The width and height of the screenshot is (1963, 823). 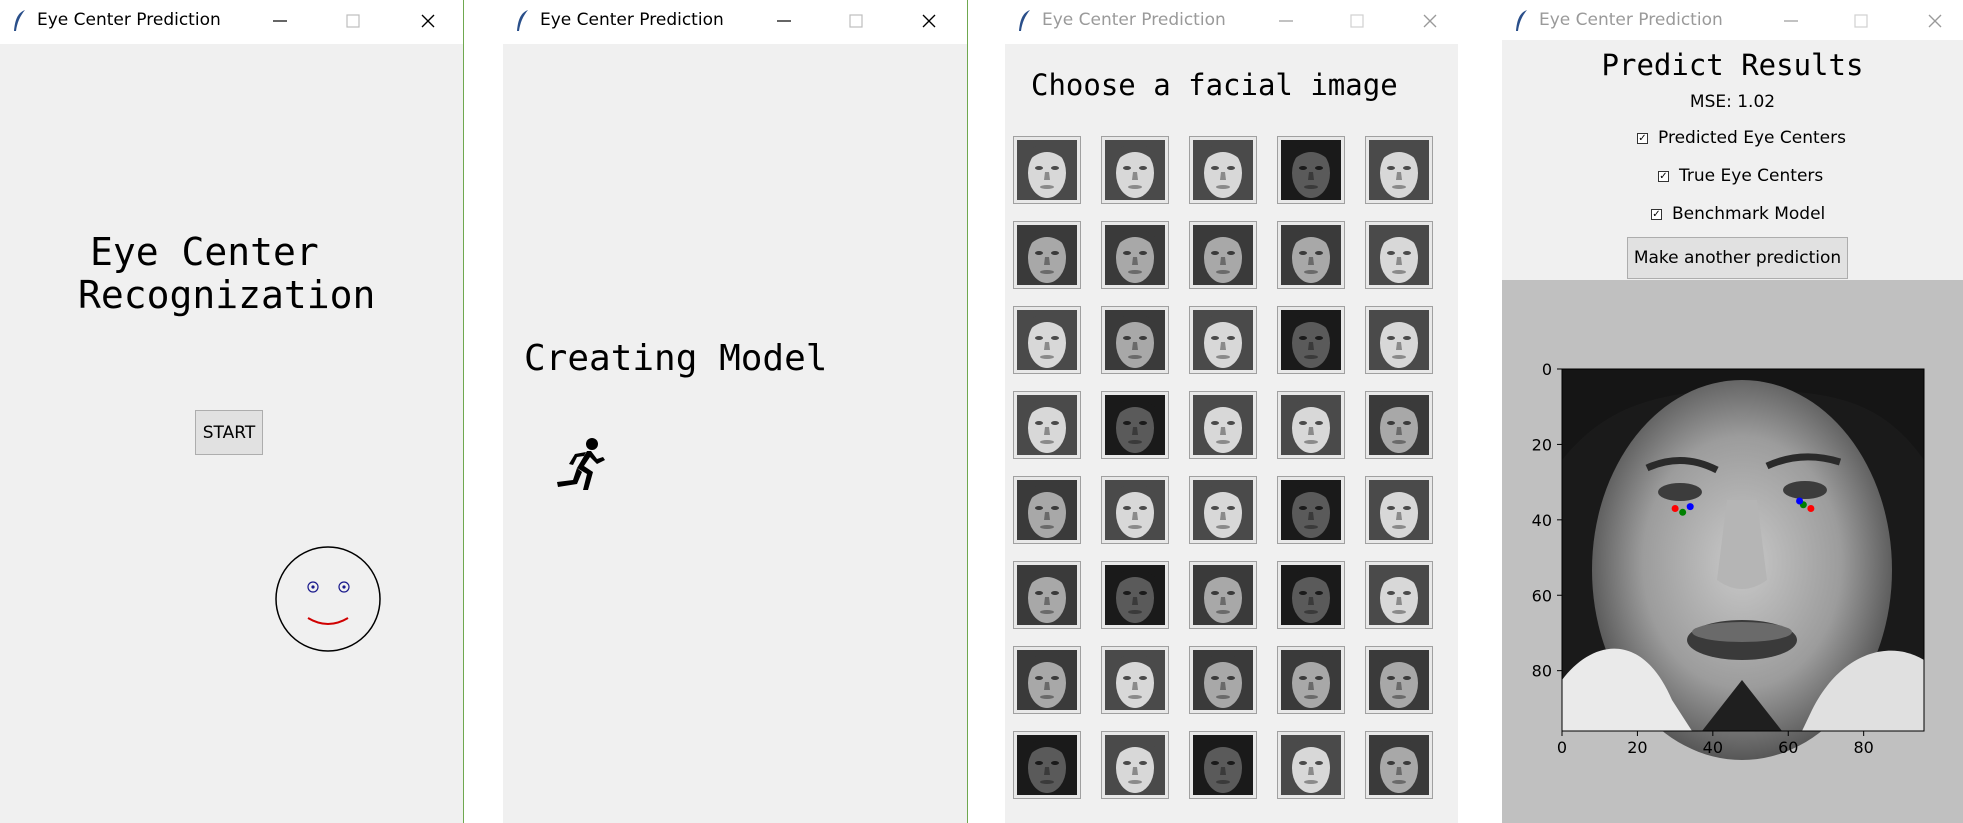 I want to click on make-another-prediction-button: Make another prediction, so click(x=1737, y=258).